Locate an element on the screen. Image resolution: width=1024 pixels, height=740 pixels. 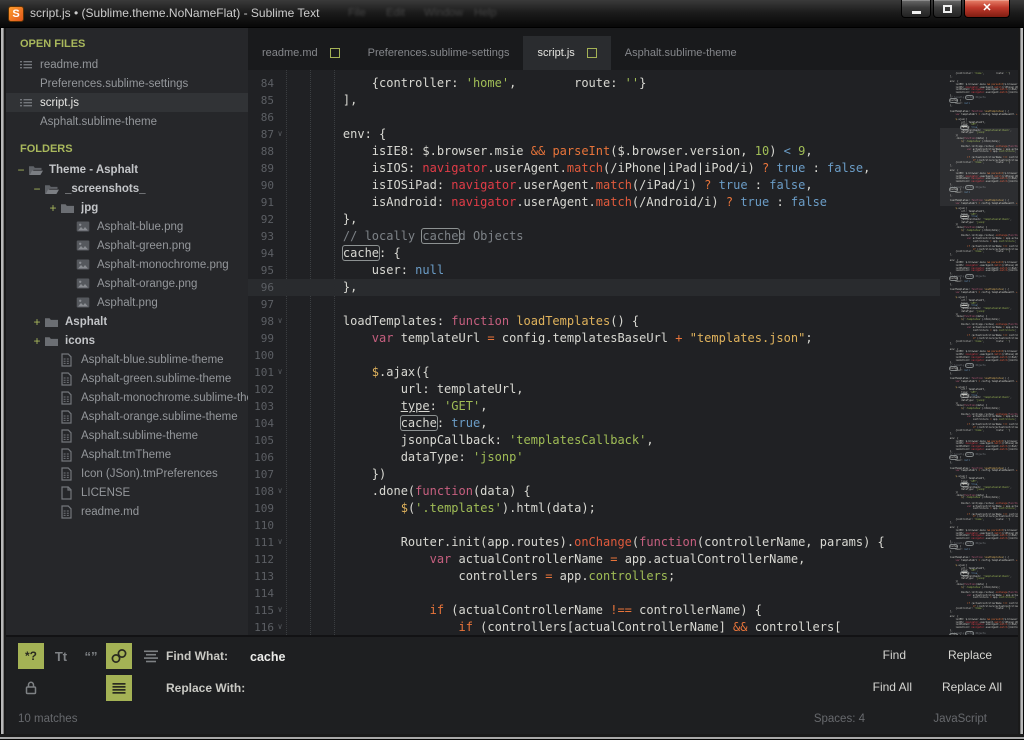
code-line-103: 103 type: 'GET', is located at coordinates (594, 406).